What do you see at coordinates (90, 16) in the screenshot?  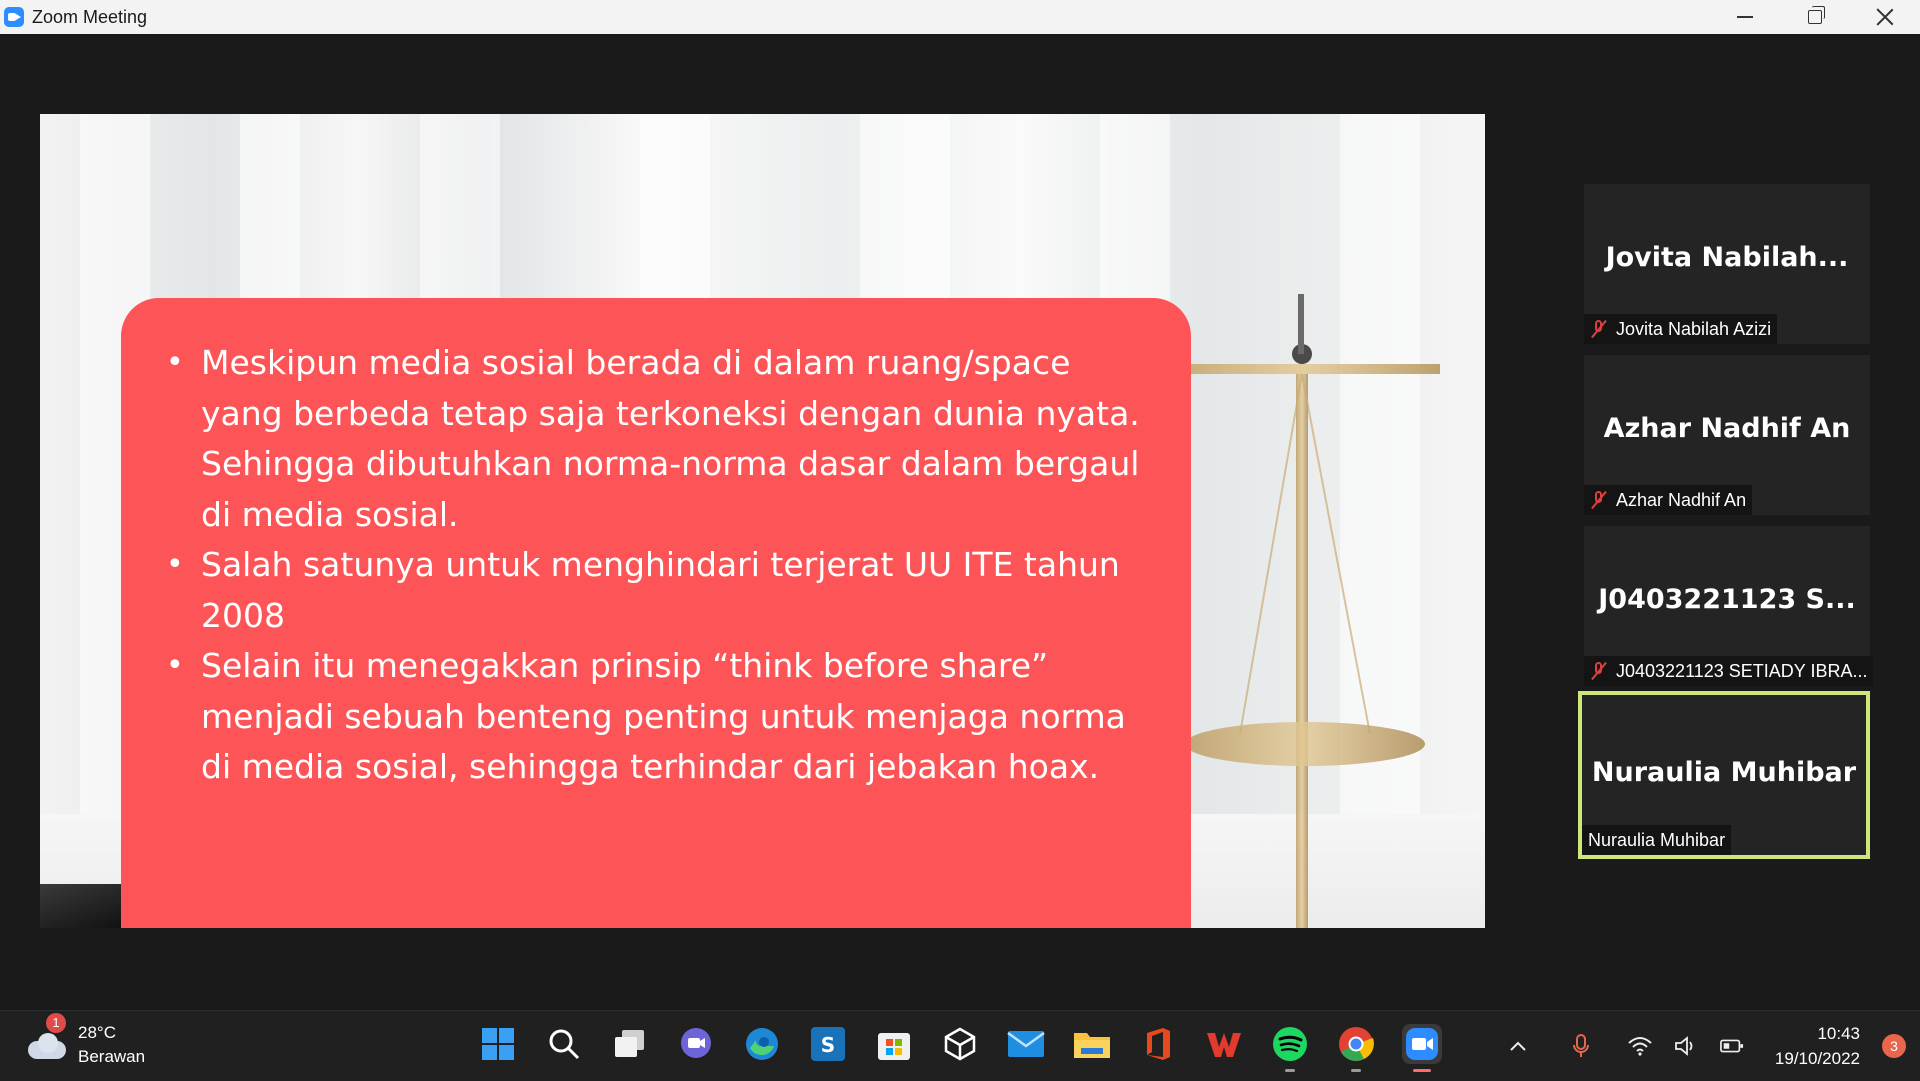 I see `window-title: Zoom Meeting` at bounding box center [90, 16].